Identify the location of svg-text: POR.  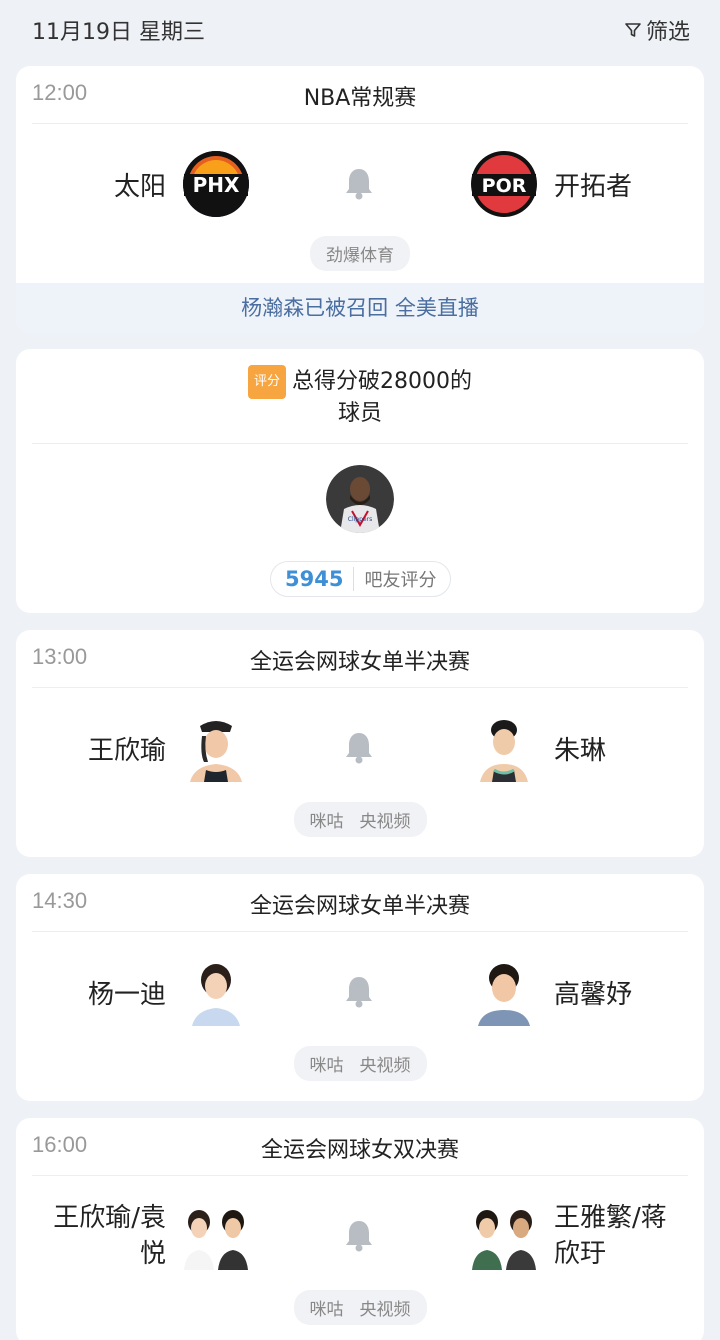
(504, 186).